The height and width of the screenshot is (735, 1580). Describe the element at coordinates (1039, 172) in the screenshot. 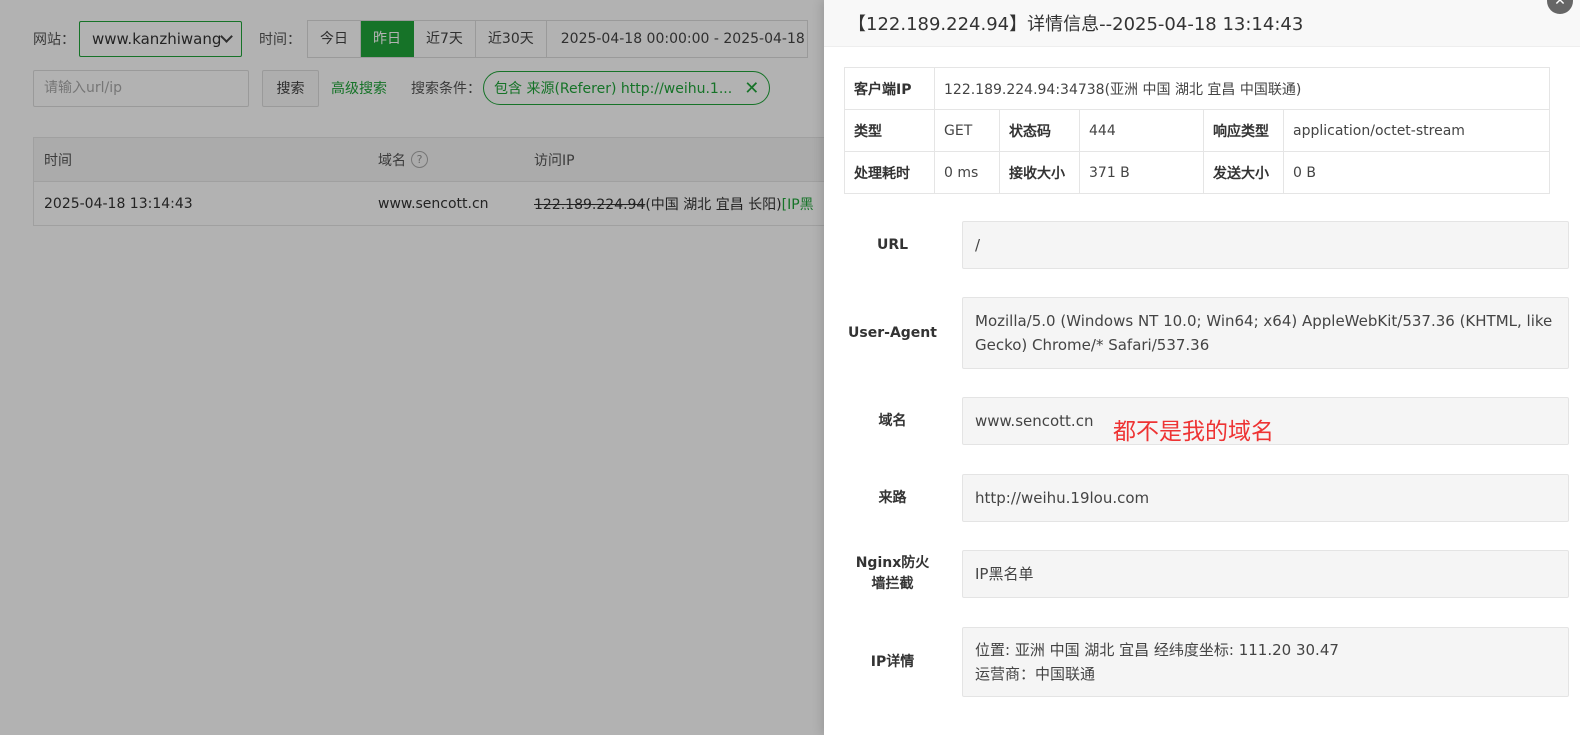

I see `recv-size-label: 接收大小` at that location.